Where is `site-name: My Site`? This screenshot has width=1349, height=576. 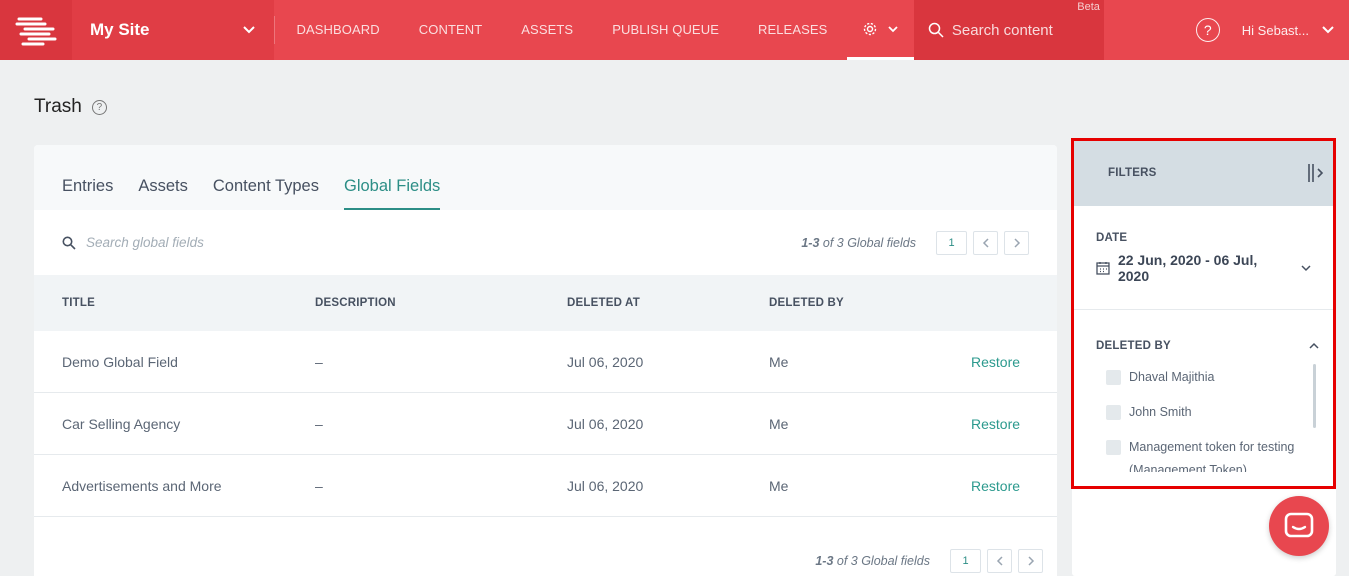
site-name: My Site is located at coordinates (120, 29).